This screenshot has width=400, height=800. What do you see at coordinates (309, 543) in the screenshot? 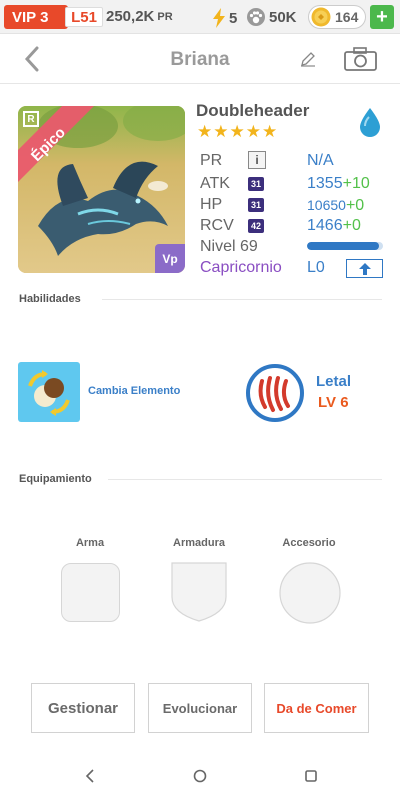
I see `slot-label-accessory: Accesorio` at bounding box center [309, 543].